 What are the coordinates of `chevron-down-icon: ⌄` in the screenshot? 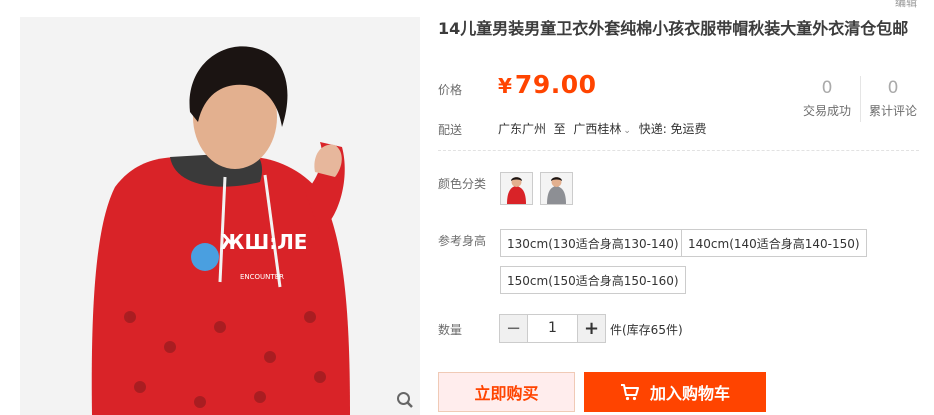 It's located at (627, 131).